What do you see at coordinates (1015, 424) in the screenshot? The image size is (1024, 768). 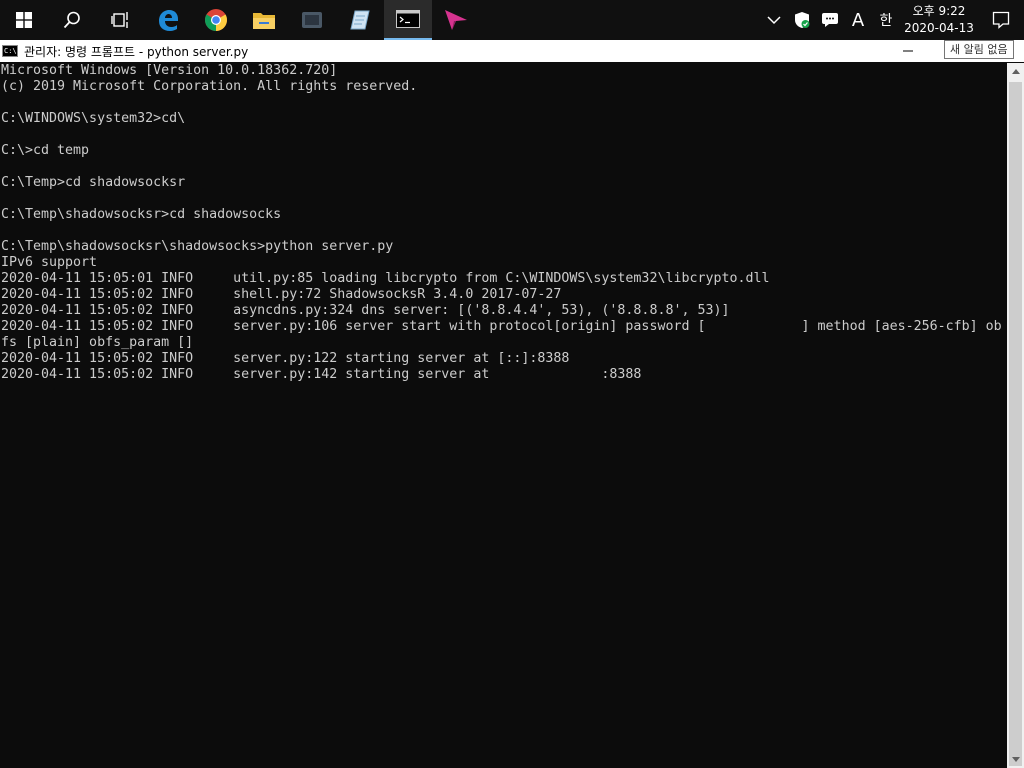 I see `scroll-thumb` at bounding box center [1015, 424].